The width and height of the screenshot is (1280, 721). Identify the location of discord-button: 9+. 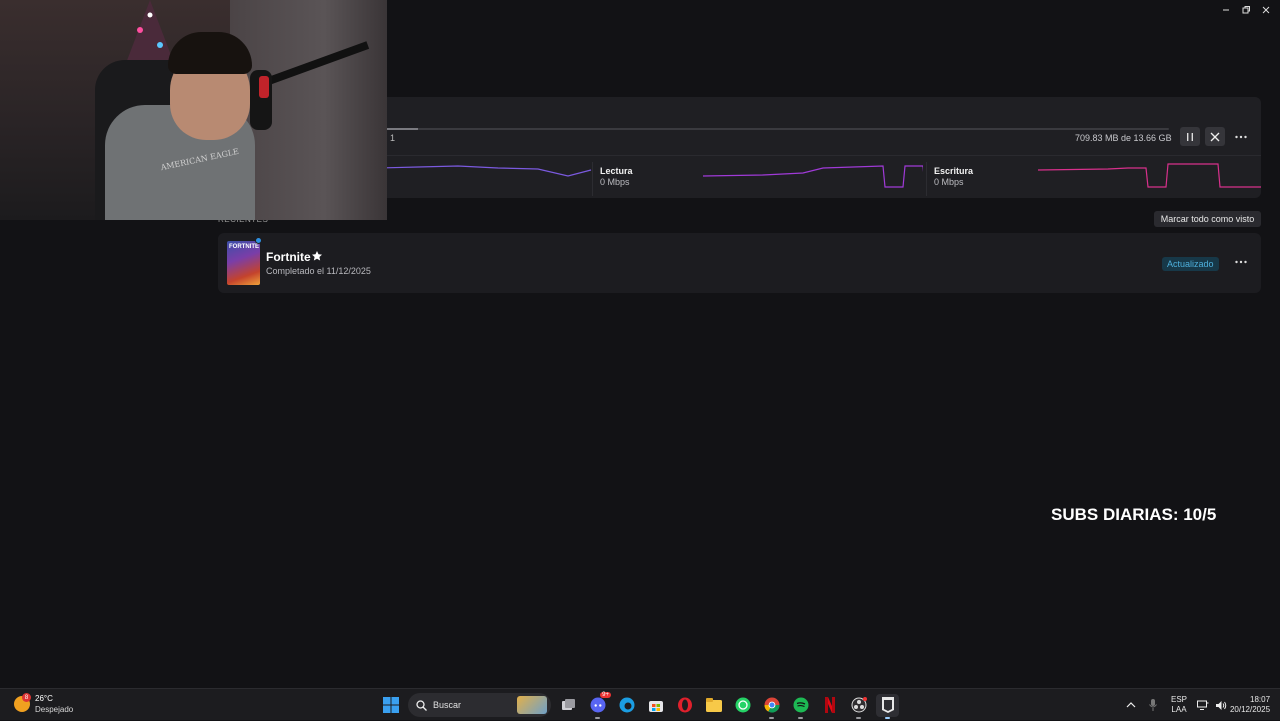
(598, 705).